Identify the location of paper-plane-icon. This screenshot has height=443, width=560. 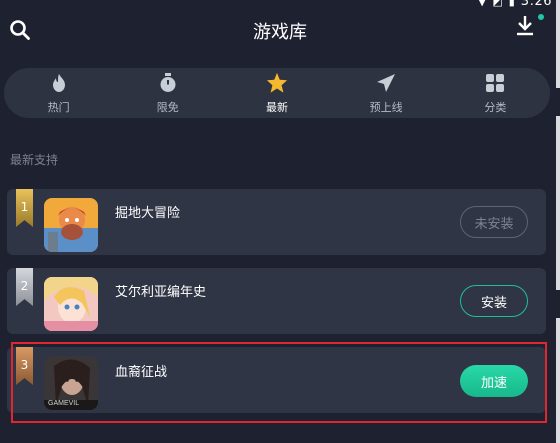
(386, 83).